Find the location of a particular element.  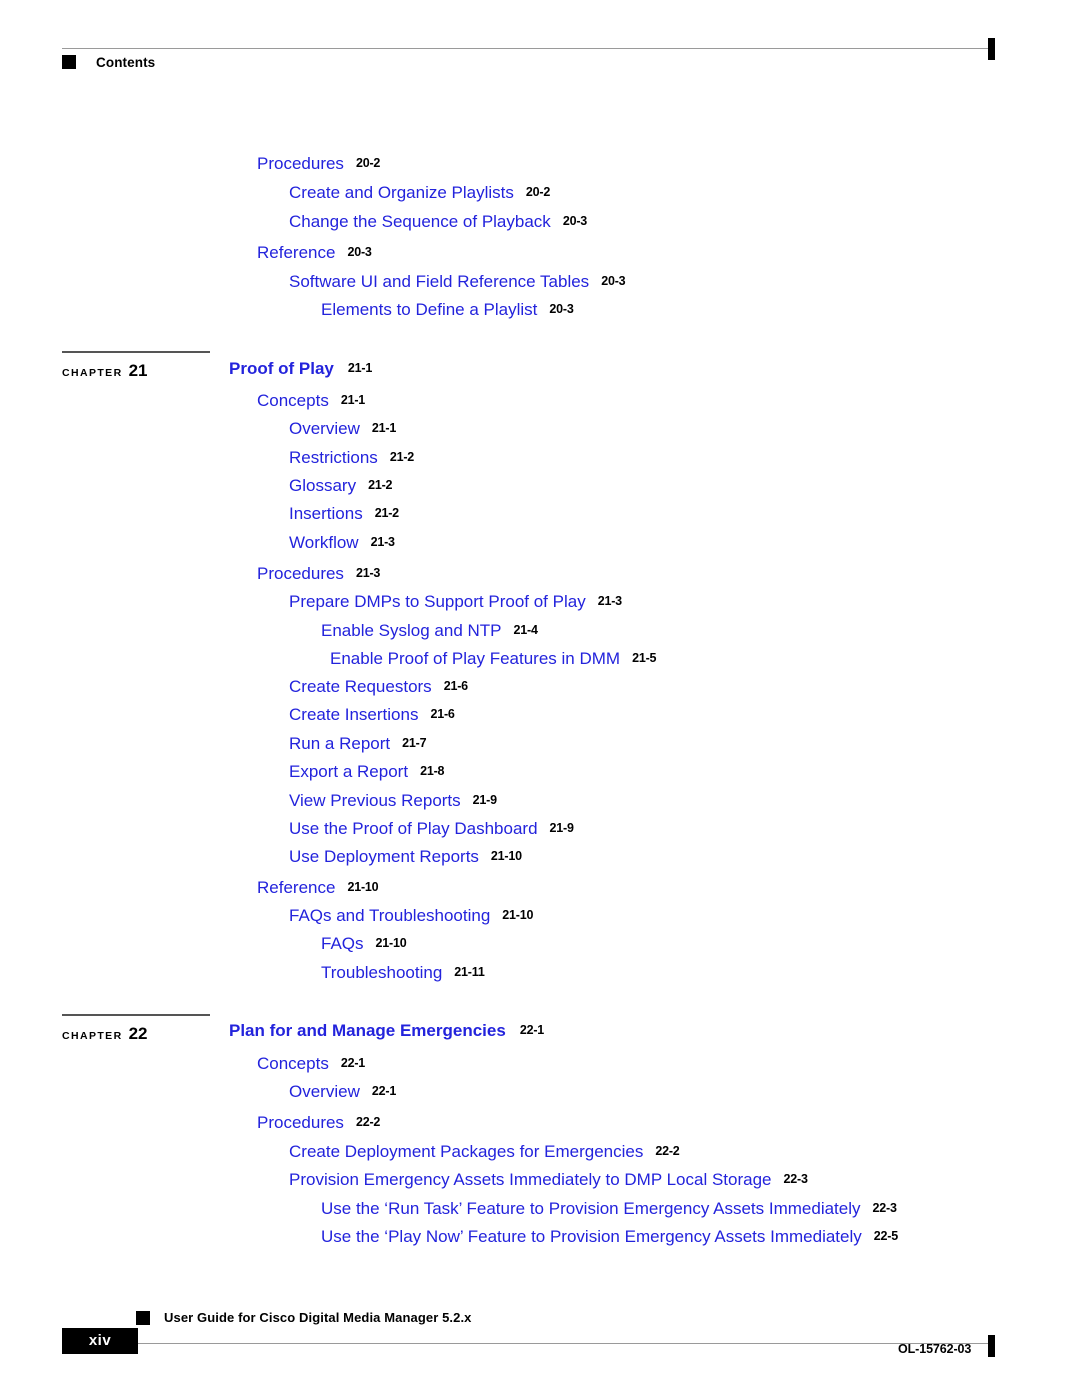

toc-entry-title: FAQs and Troubleshooting is located at coordinates (389, 915).